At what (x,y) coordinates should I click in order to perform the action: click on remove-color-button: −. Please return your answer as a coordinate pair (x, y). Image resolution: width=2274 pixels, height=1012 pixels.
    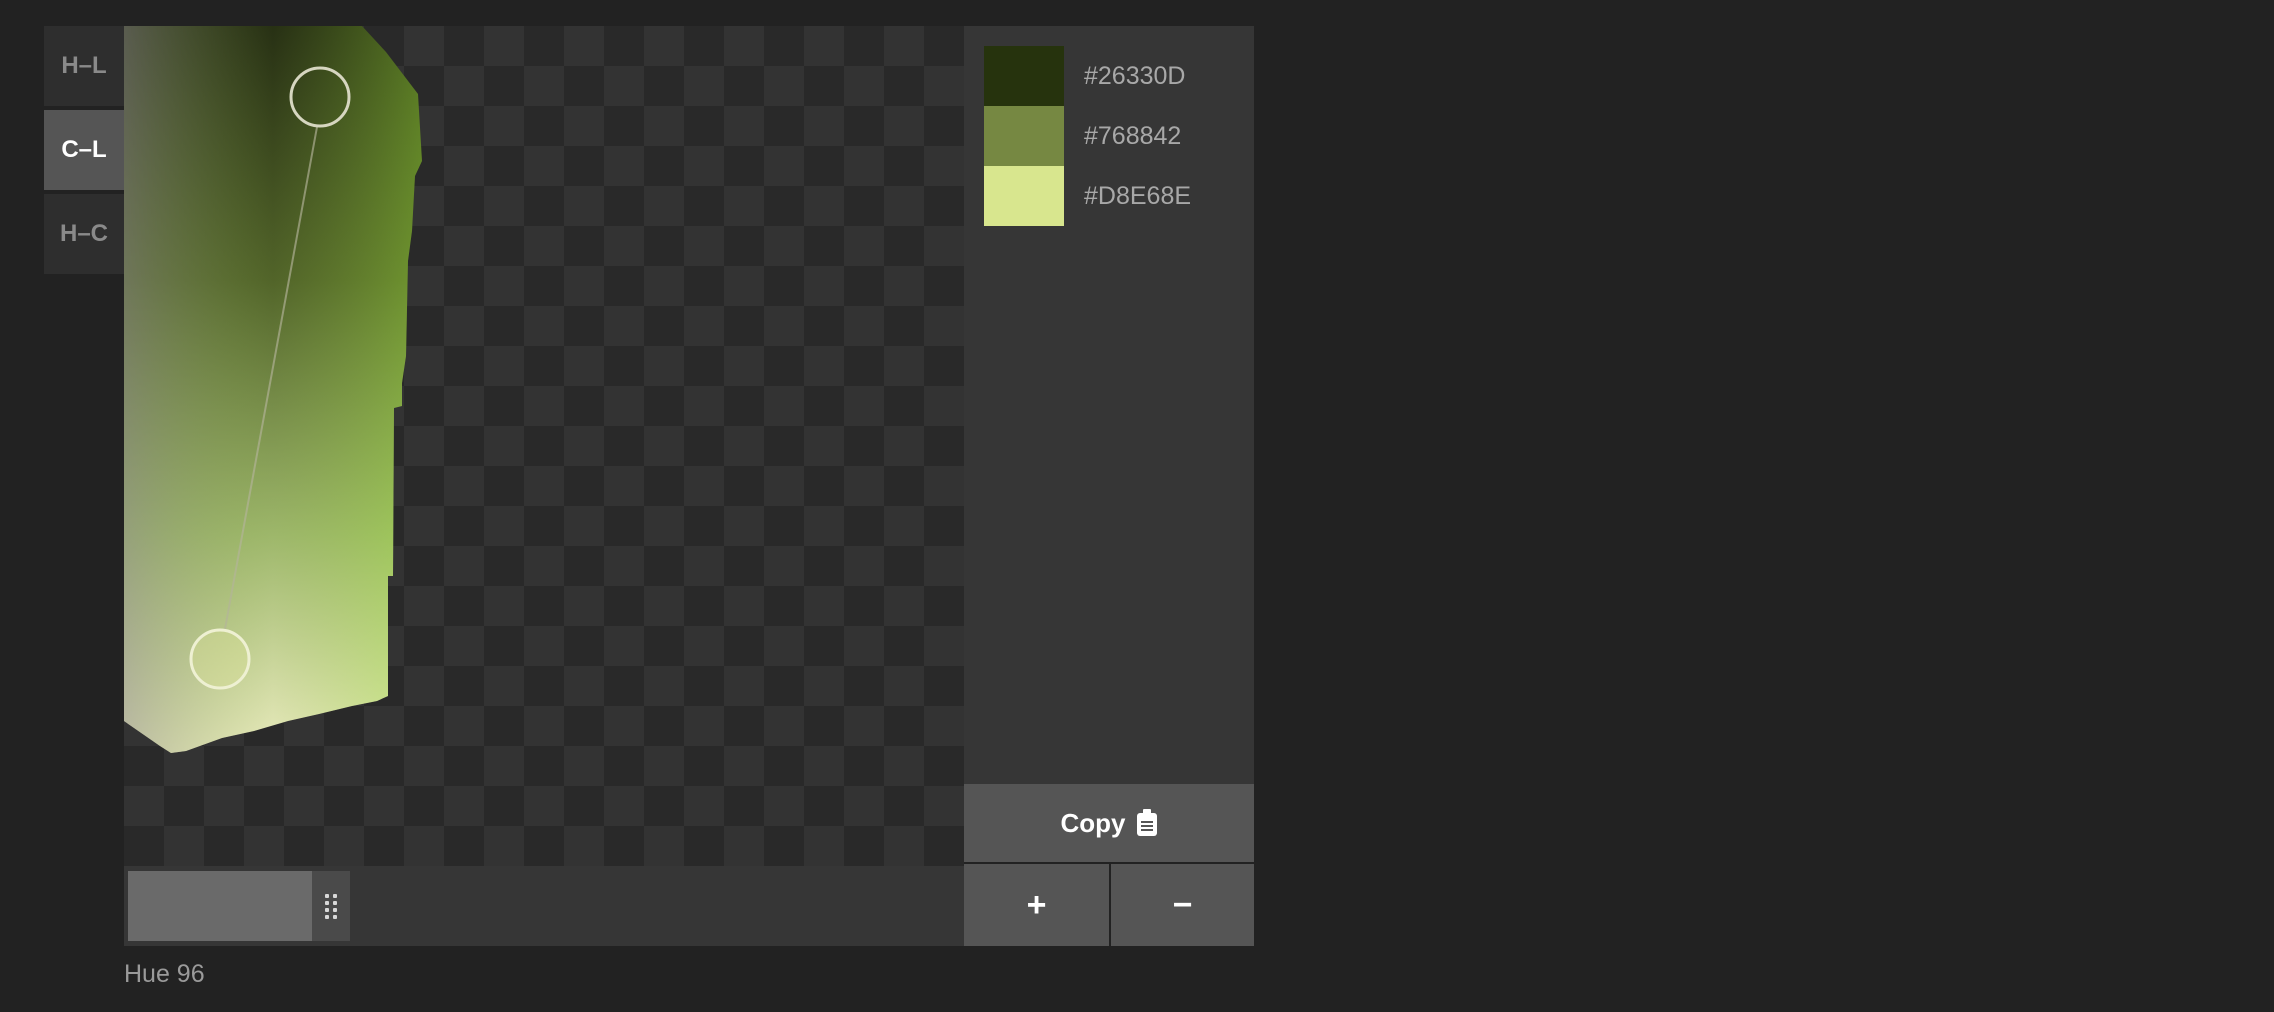
    Looking at the image, I should click on (1182, 905).